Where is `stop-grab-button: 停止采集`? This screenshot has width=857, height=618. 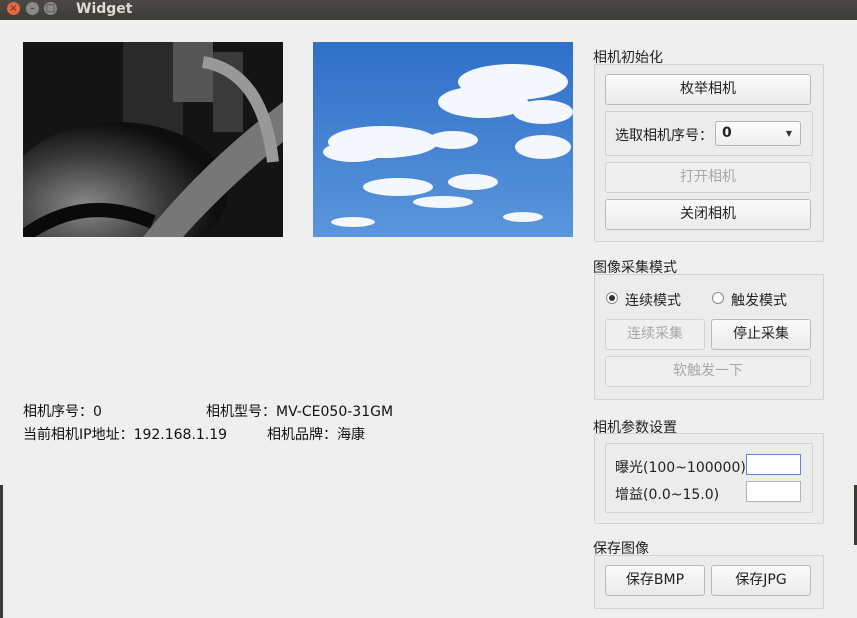
stop-grab-button: 停止采集 is located at coordinates (761, 334).